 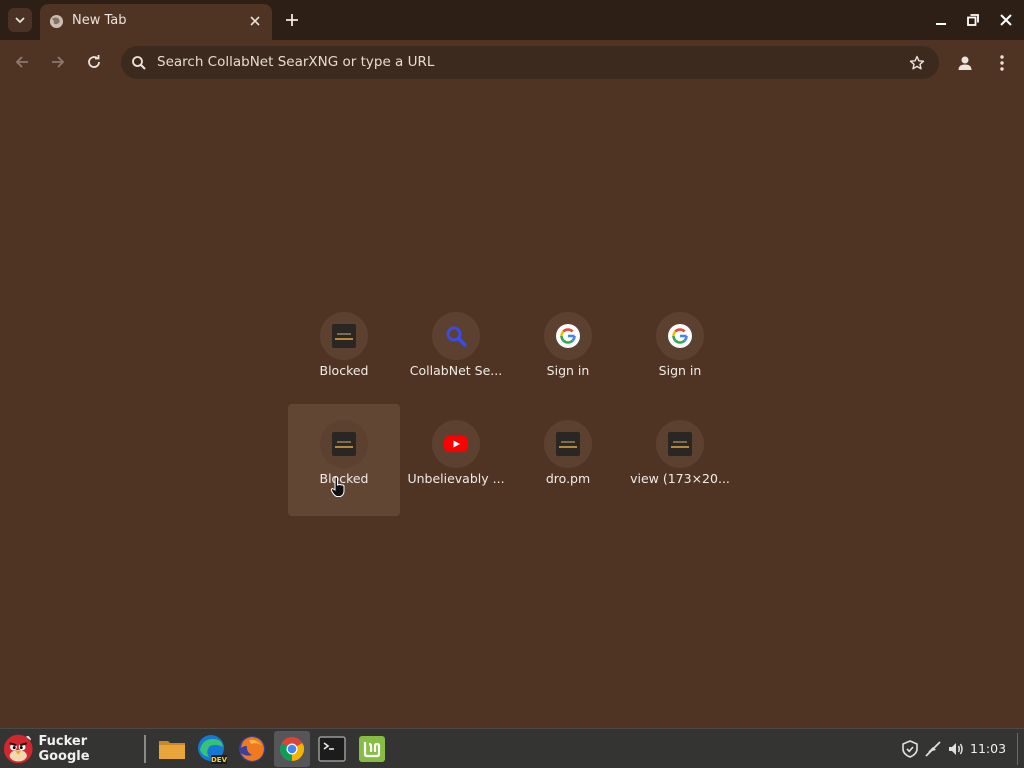 I want to click on tab-new-tab: New Tab, so click(x=156, y=22).